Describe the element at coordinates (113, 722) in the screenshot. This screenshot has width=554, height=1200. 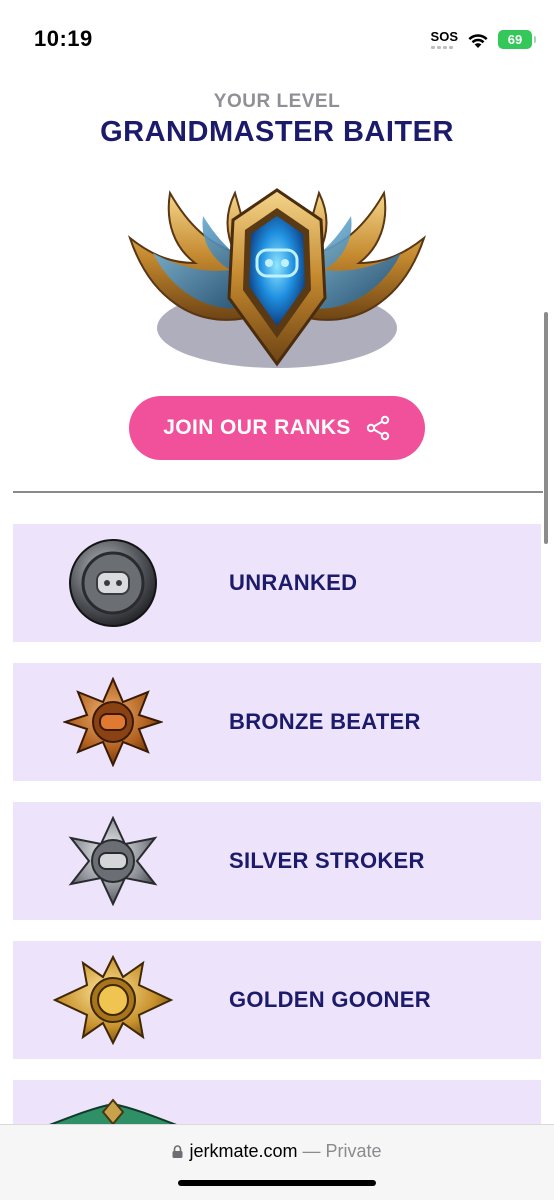
I see `bronze-star-badge-icon` at that location.